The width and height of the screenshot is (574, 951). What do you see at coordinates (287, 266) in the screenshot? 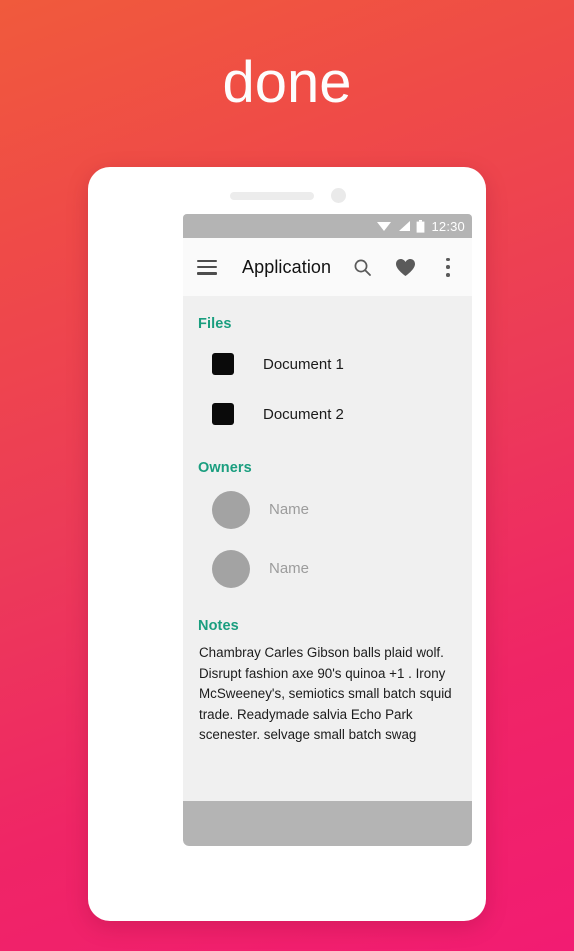
I see `app-bar-title: Application` at bounding box center [287, 266].